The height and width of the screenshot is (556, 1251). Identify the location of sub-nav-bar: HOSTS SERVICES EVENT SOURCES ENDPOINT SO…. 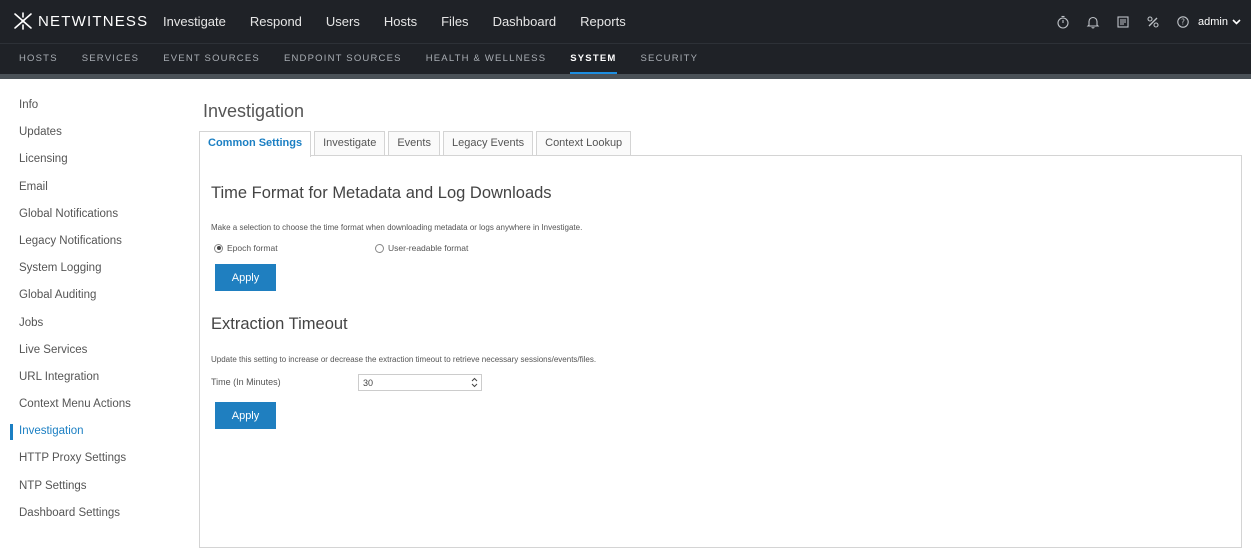
(625, 61).